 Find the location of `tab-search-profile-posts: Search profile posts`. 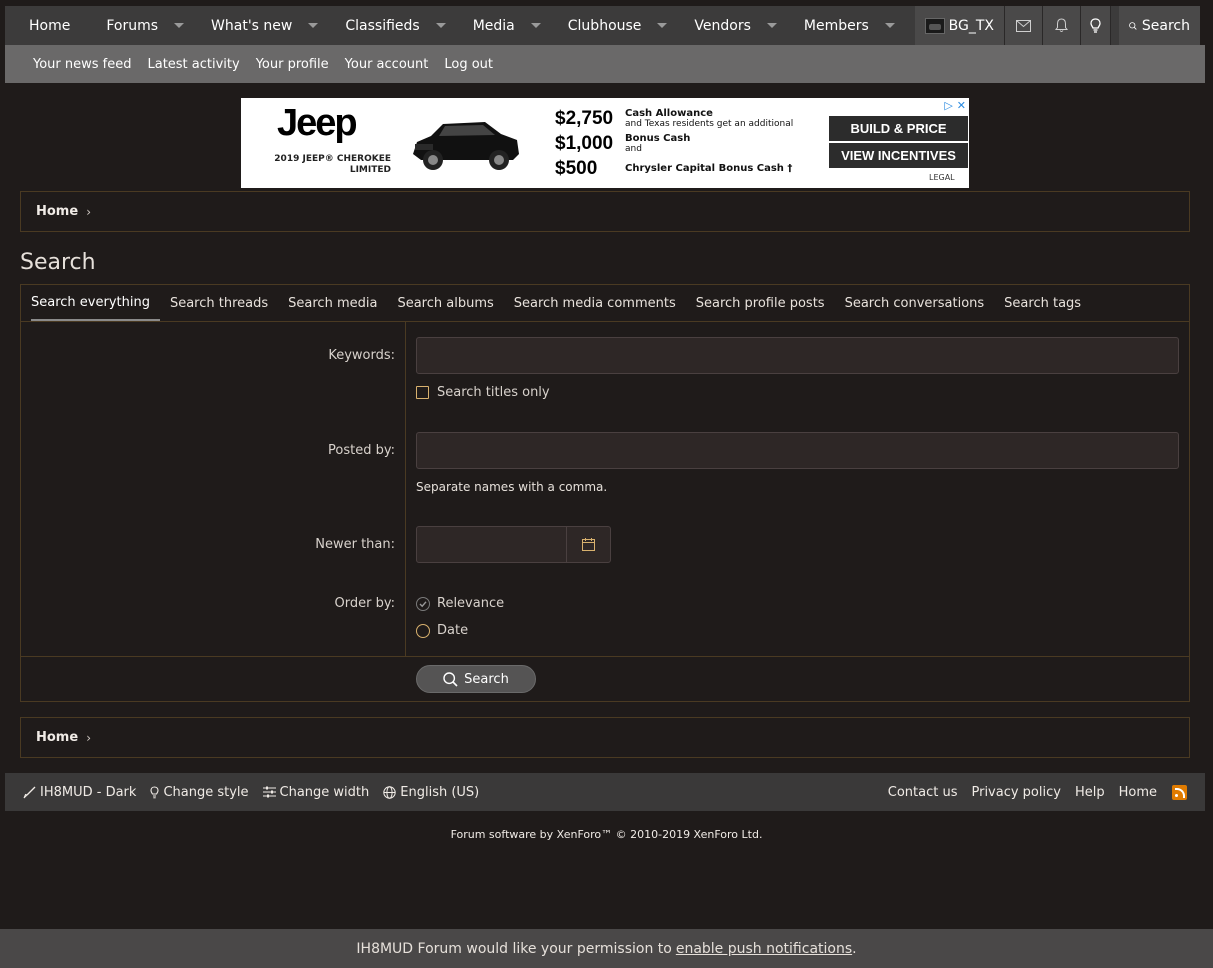

tab-search-profile-posts: Search profile posts is located at coordinates (760, 303).